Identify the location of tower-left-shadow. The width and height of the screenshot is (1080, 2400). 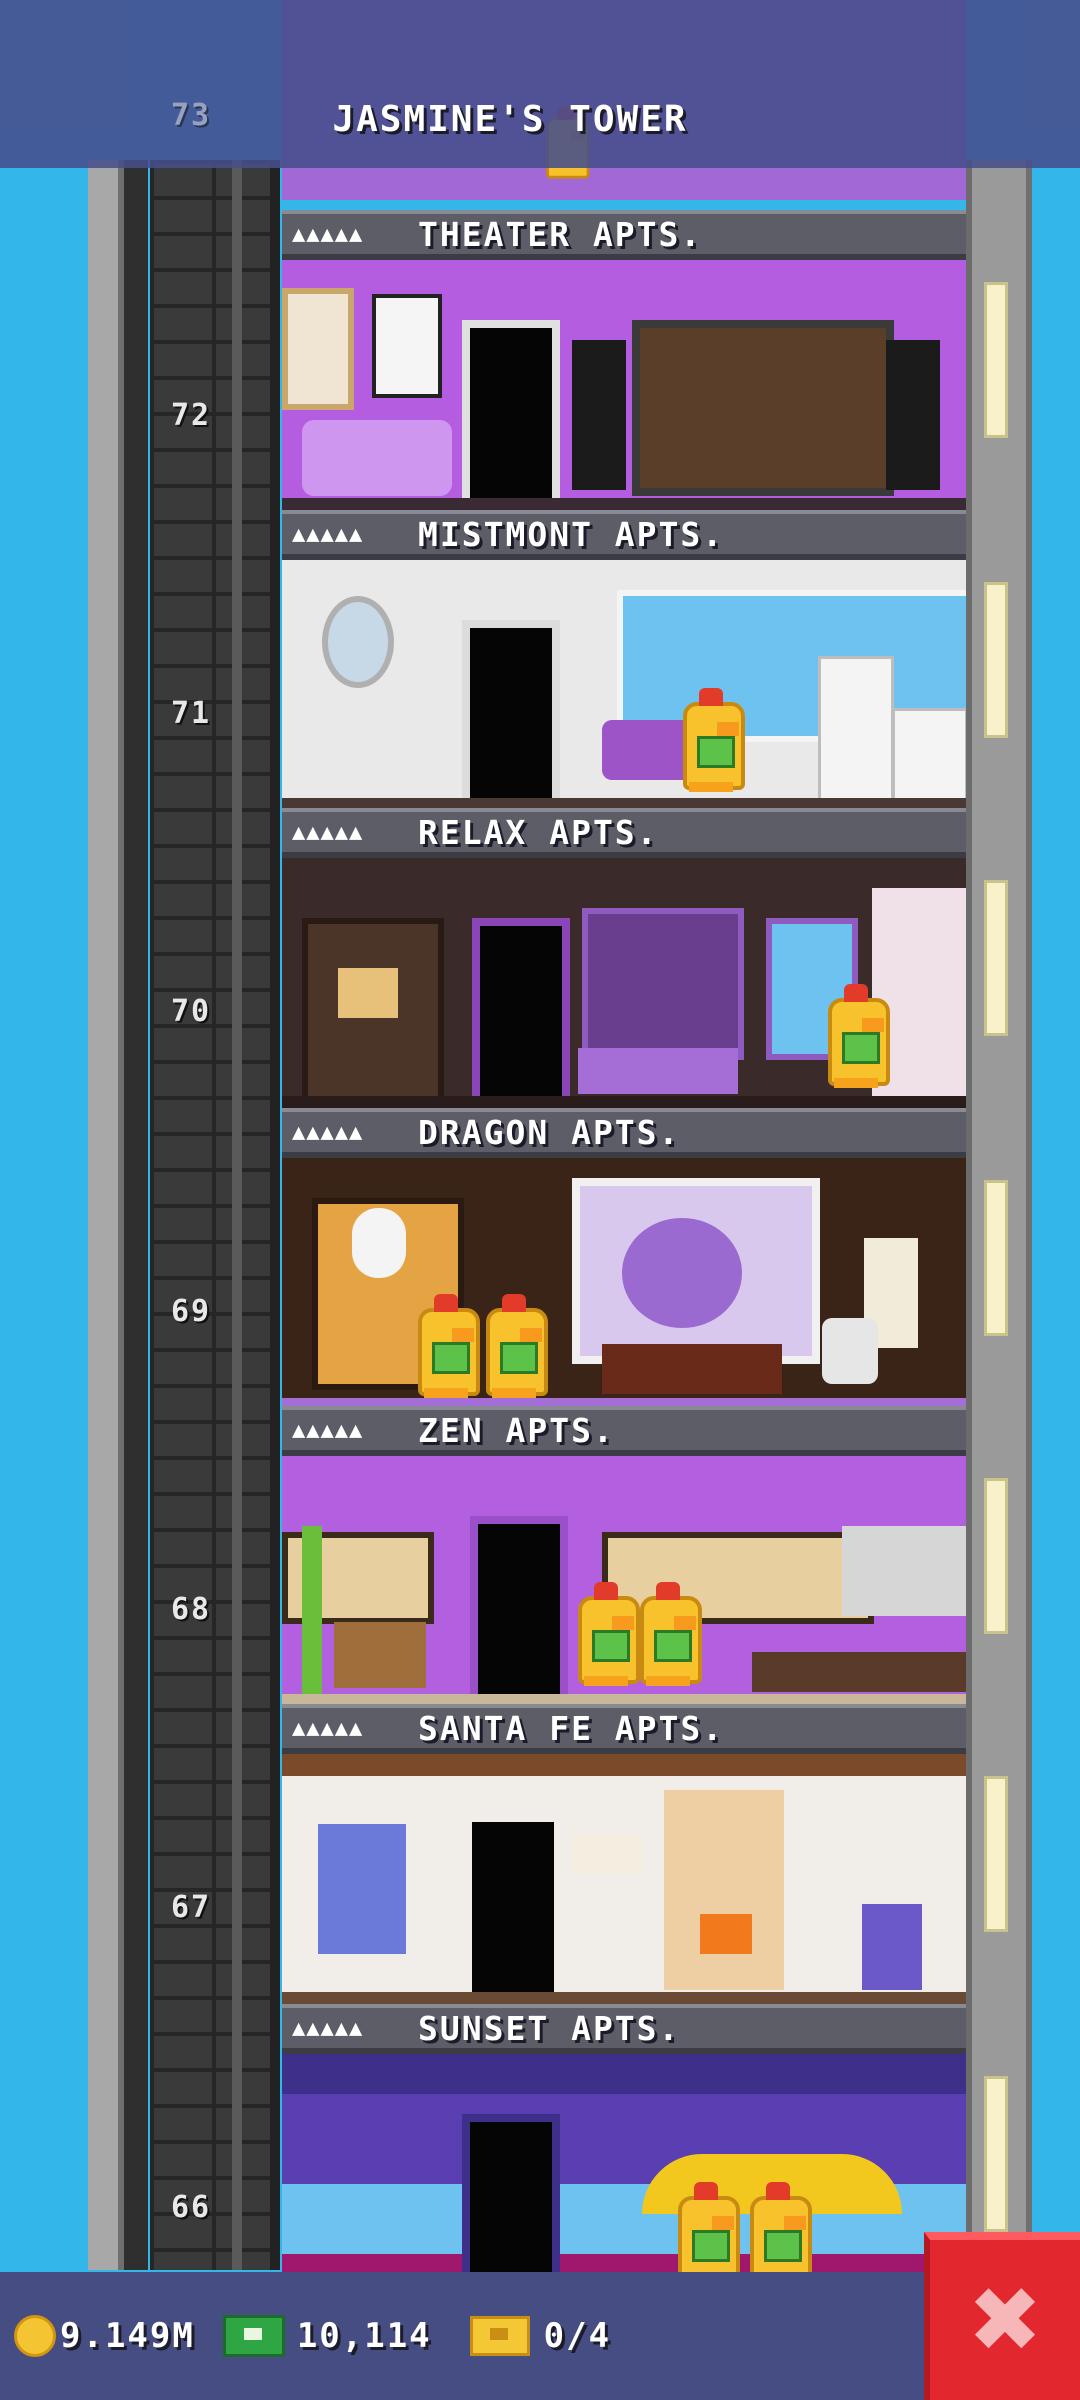
(136, 1215).